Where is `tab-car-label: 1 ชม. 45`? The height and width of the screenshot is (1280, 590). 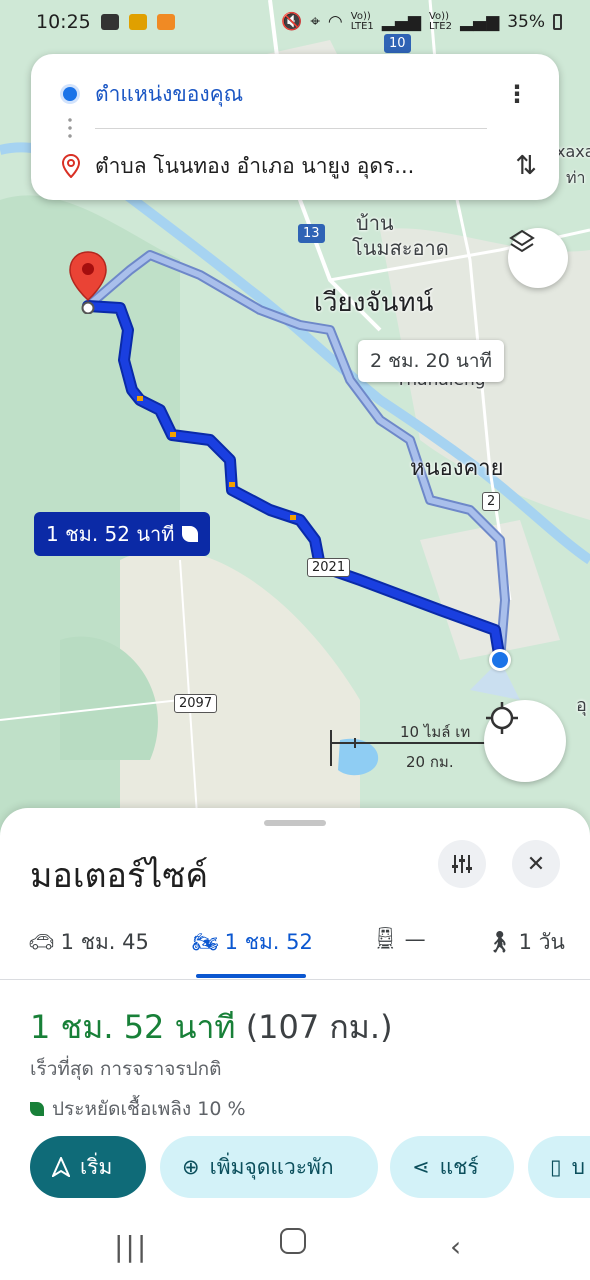 tab-car-label: 1 ชม. 45 is located at coordinates (104, 942).